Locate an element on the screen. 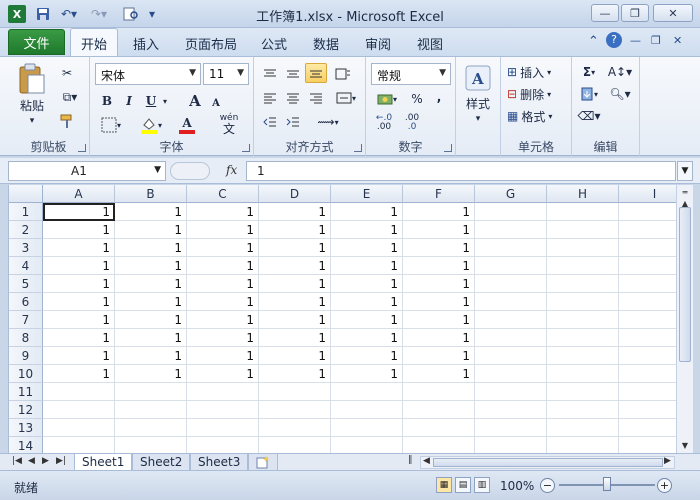 This screenshot has height=500, width=700. cell-d14 is located at coordinates (295, 445).